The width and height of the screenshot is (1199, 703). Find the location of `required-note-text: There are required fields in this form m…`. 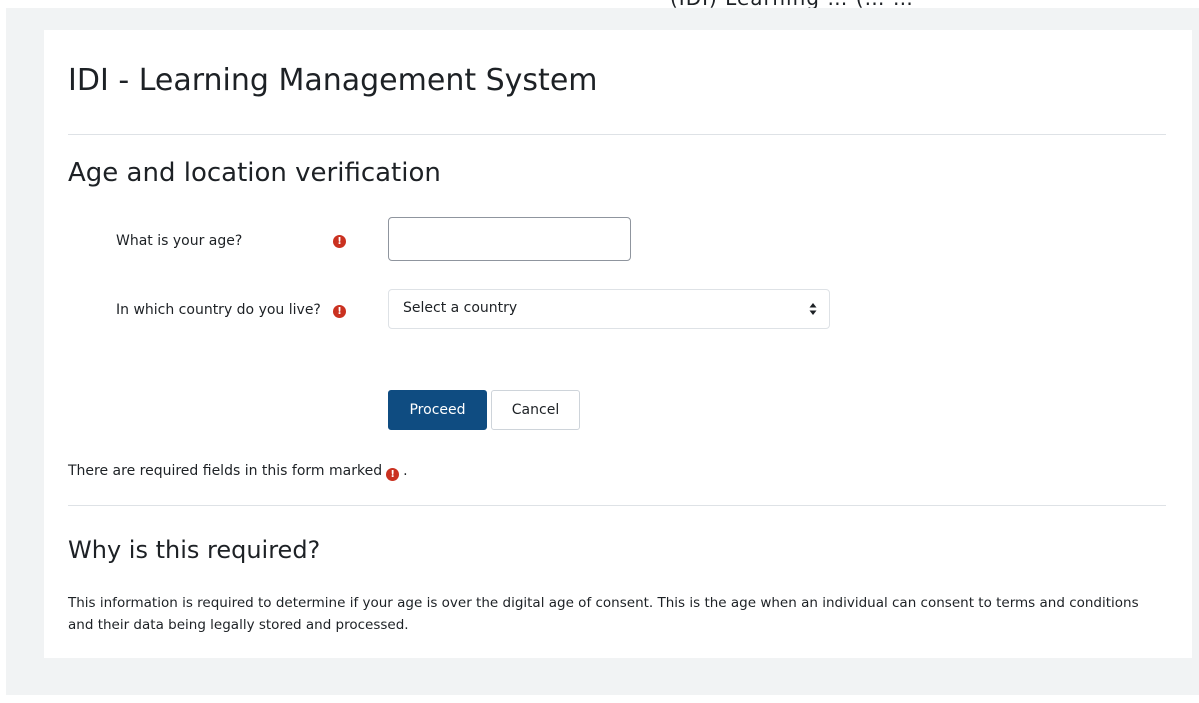

required-note-text: There are required fields in this form m… is located at coordinates (225, 471).